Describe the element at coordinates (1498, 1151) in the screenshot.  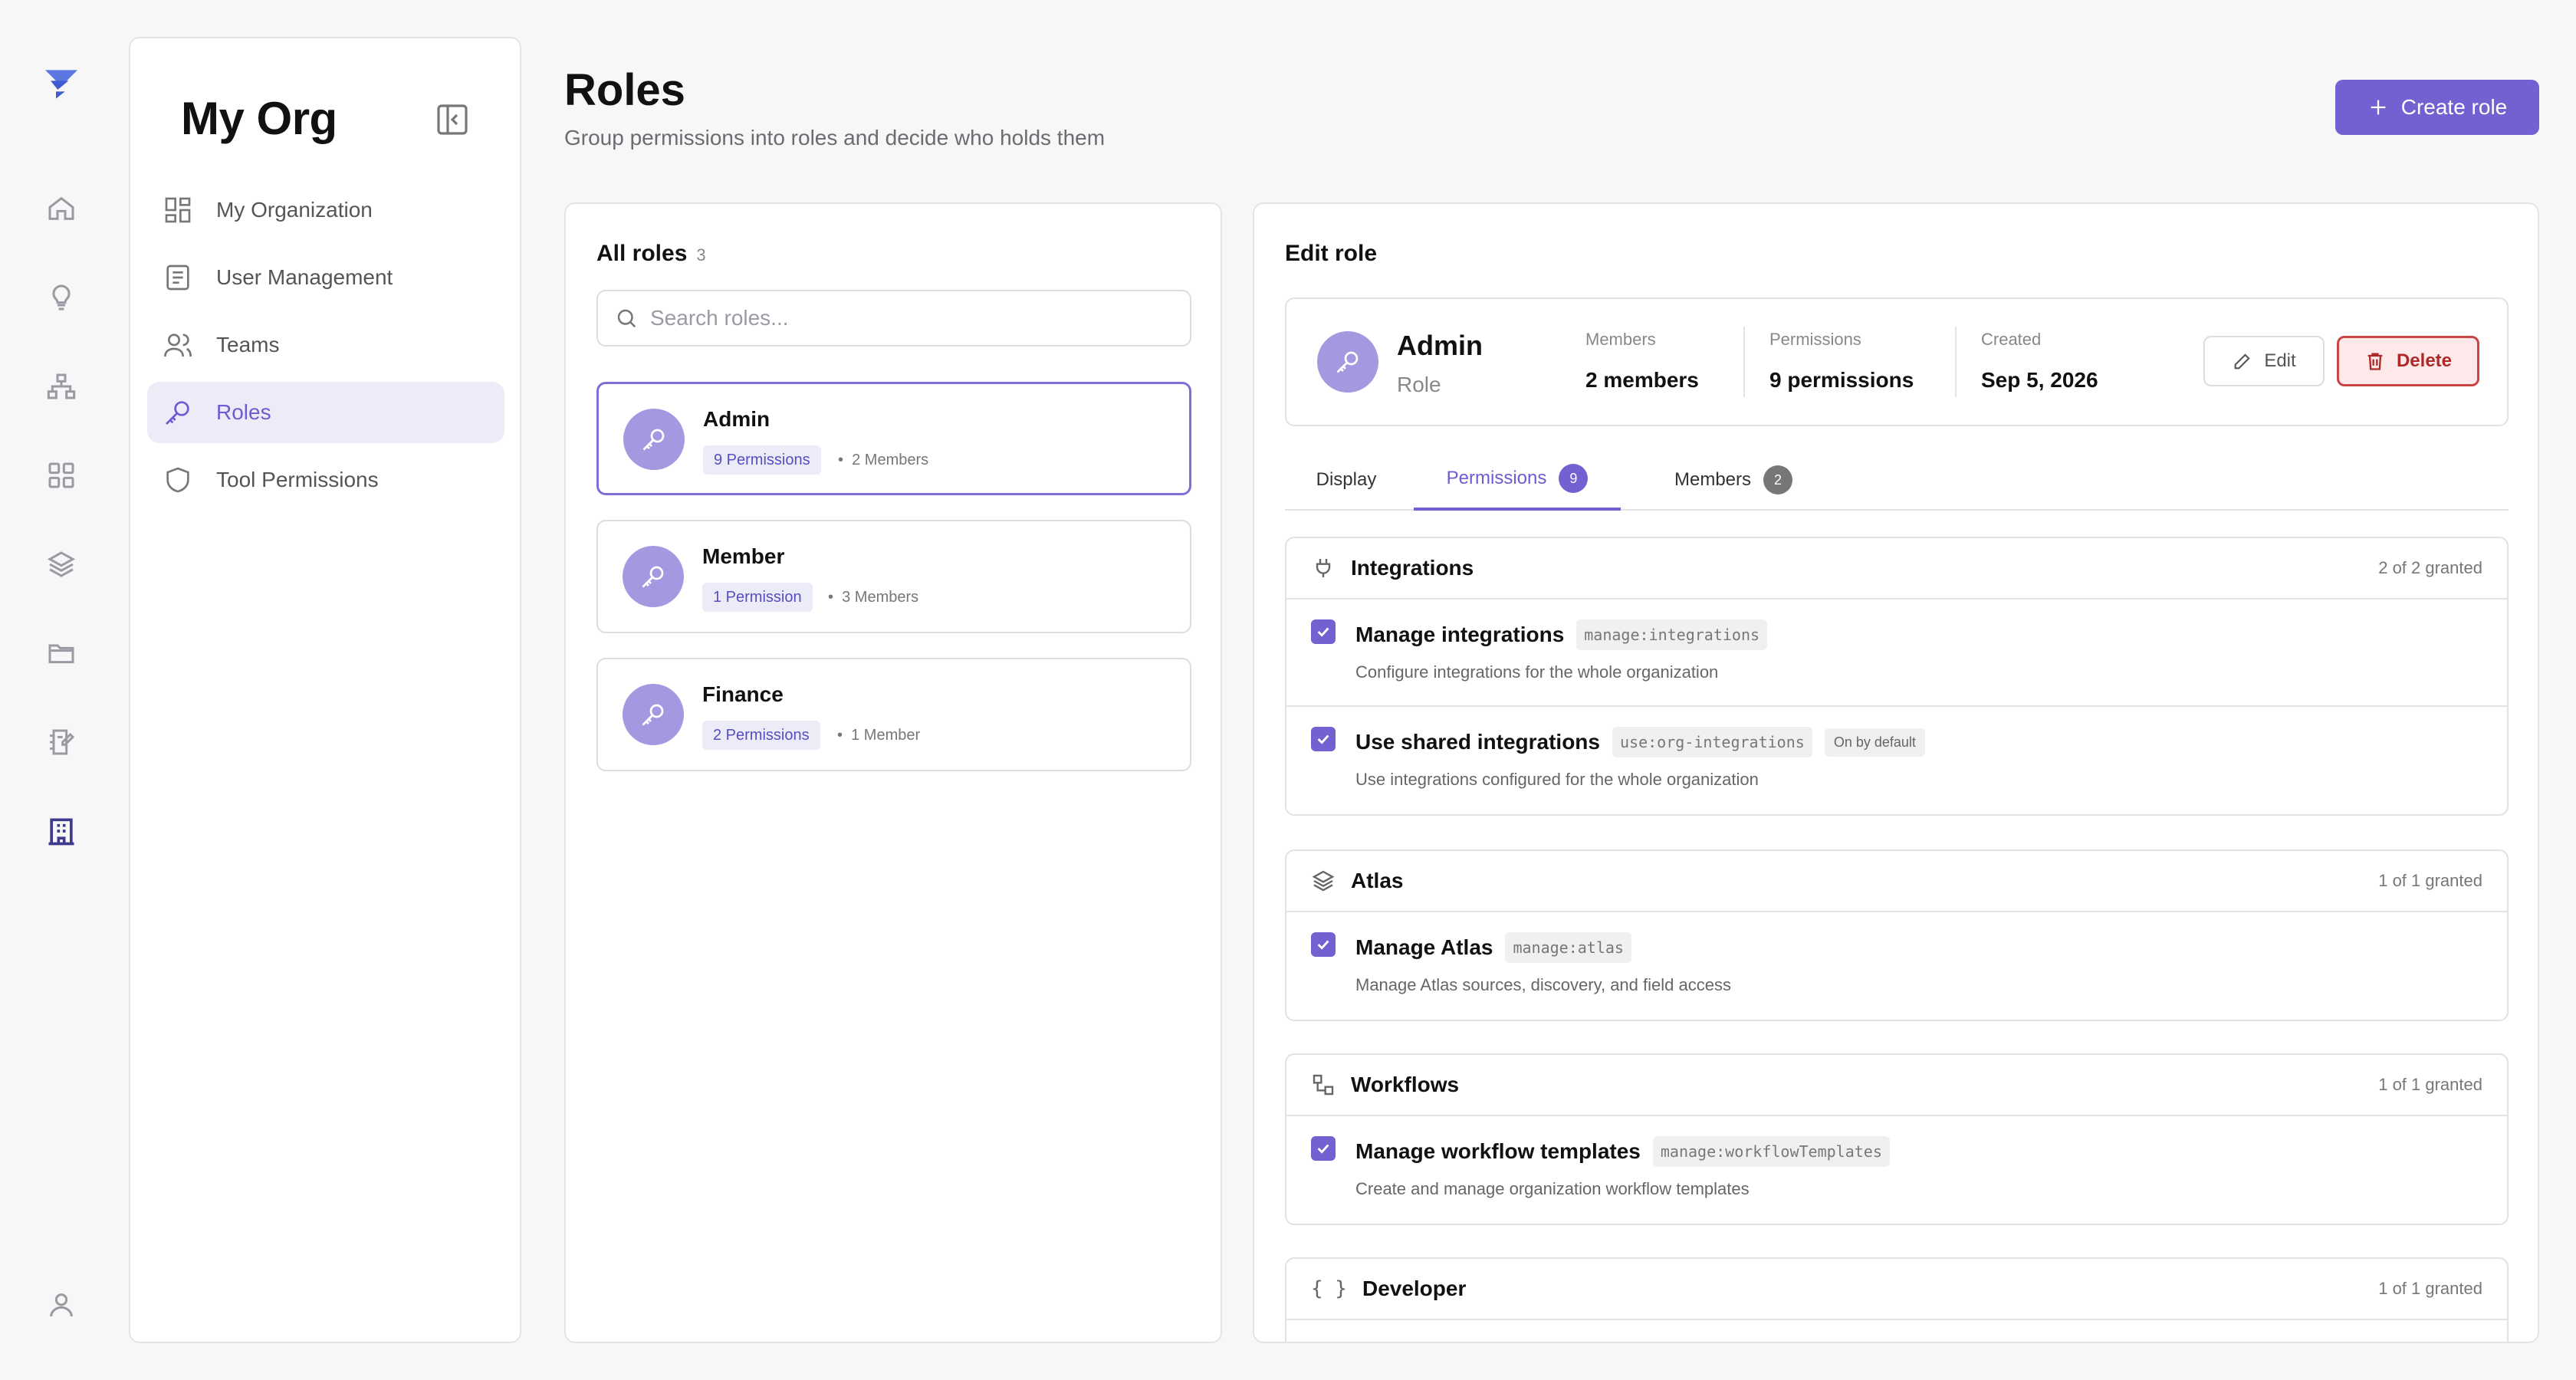
I see `permission-name: Manage workflow templates` at that location.